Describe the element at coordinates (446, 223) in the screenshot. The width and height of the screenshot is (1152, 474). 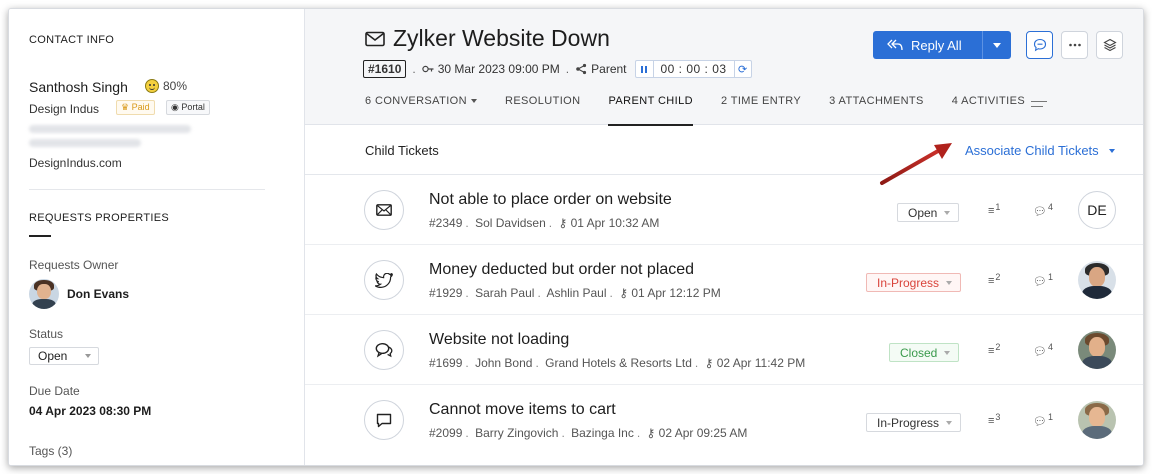
I see `child-ticket-id: #2349` at that location.